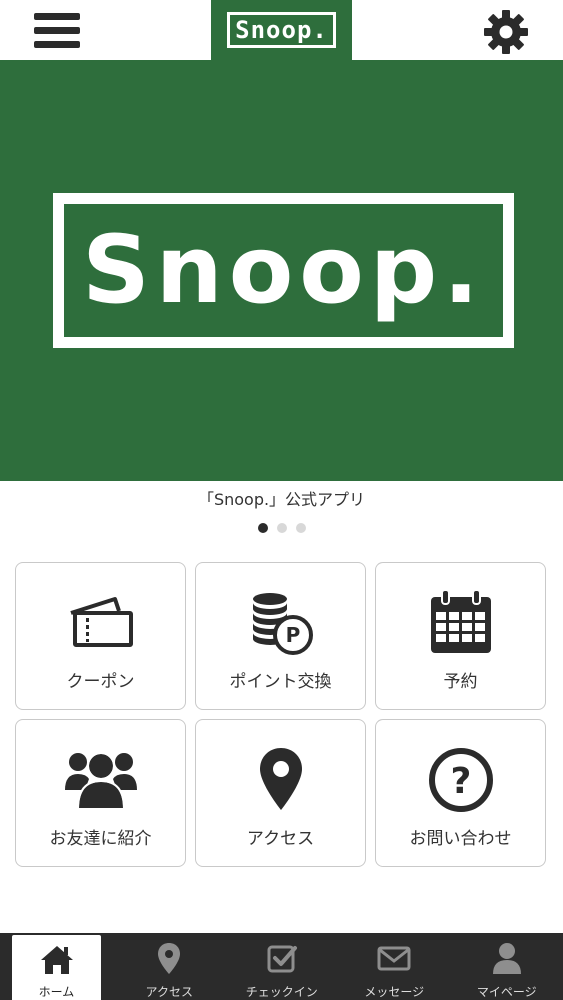 The image size is (563, 1000). What do you see at coordinates (280, 839) in the screenshot?
I see `tile-label: アクセス` at bounding box center [280, 839].